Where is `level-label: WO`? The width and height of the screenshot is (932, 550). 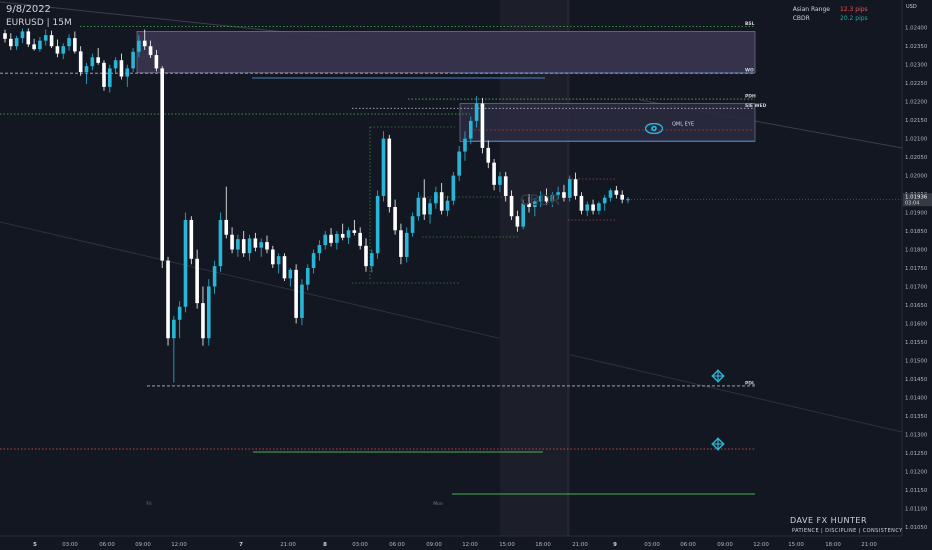 level-label: WO is located at coordinates (749, 71).